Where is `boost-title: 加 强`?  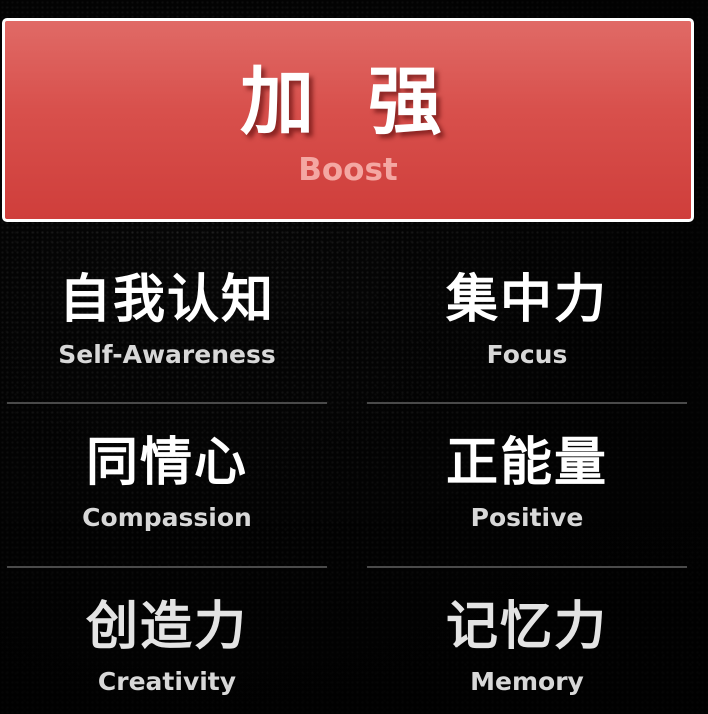
boost-title: 加 强 is located at coordinates (348, 102).